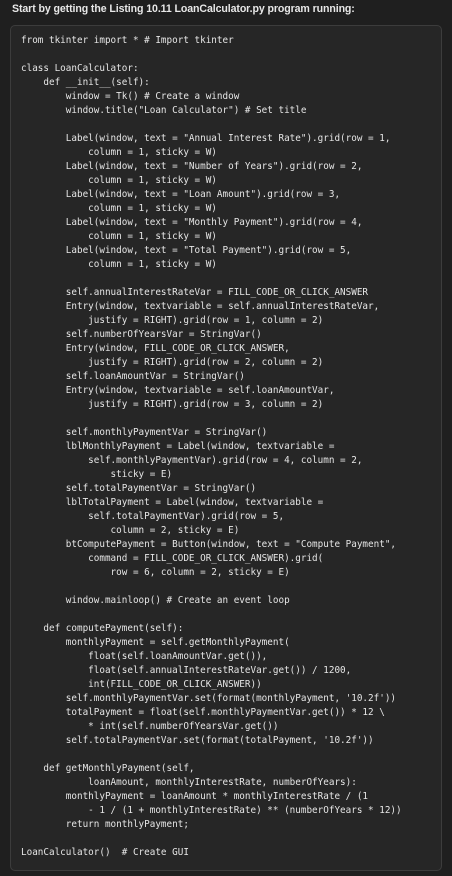 This screenshot has height=876, width=452. Describe the element at coordinates (139, 488) in the screenshot. I see `code-line: self.totalPaymentVar = StringVar()` at that location.